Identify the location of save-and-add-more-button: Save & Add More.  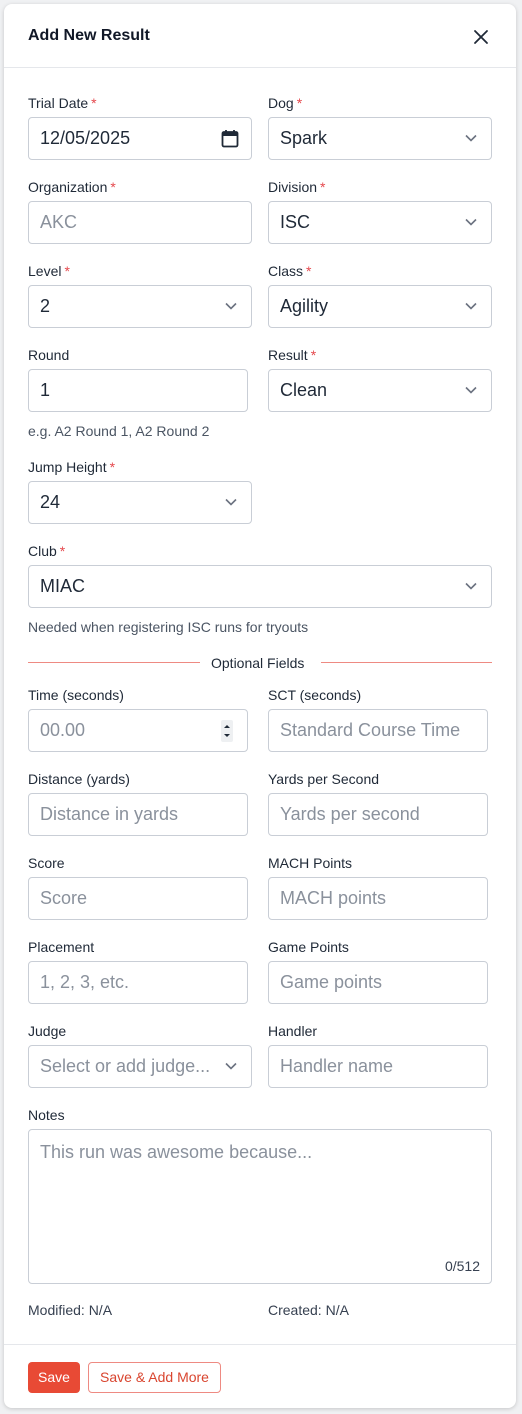
(154, 1377).